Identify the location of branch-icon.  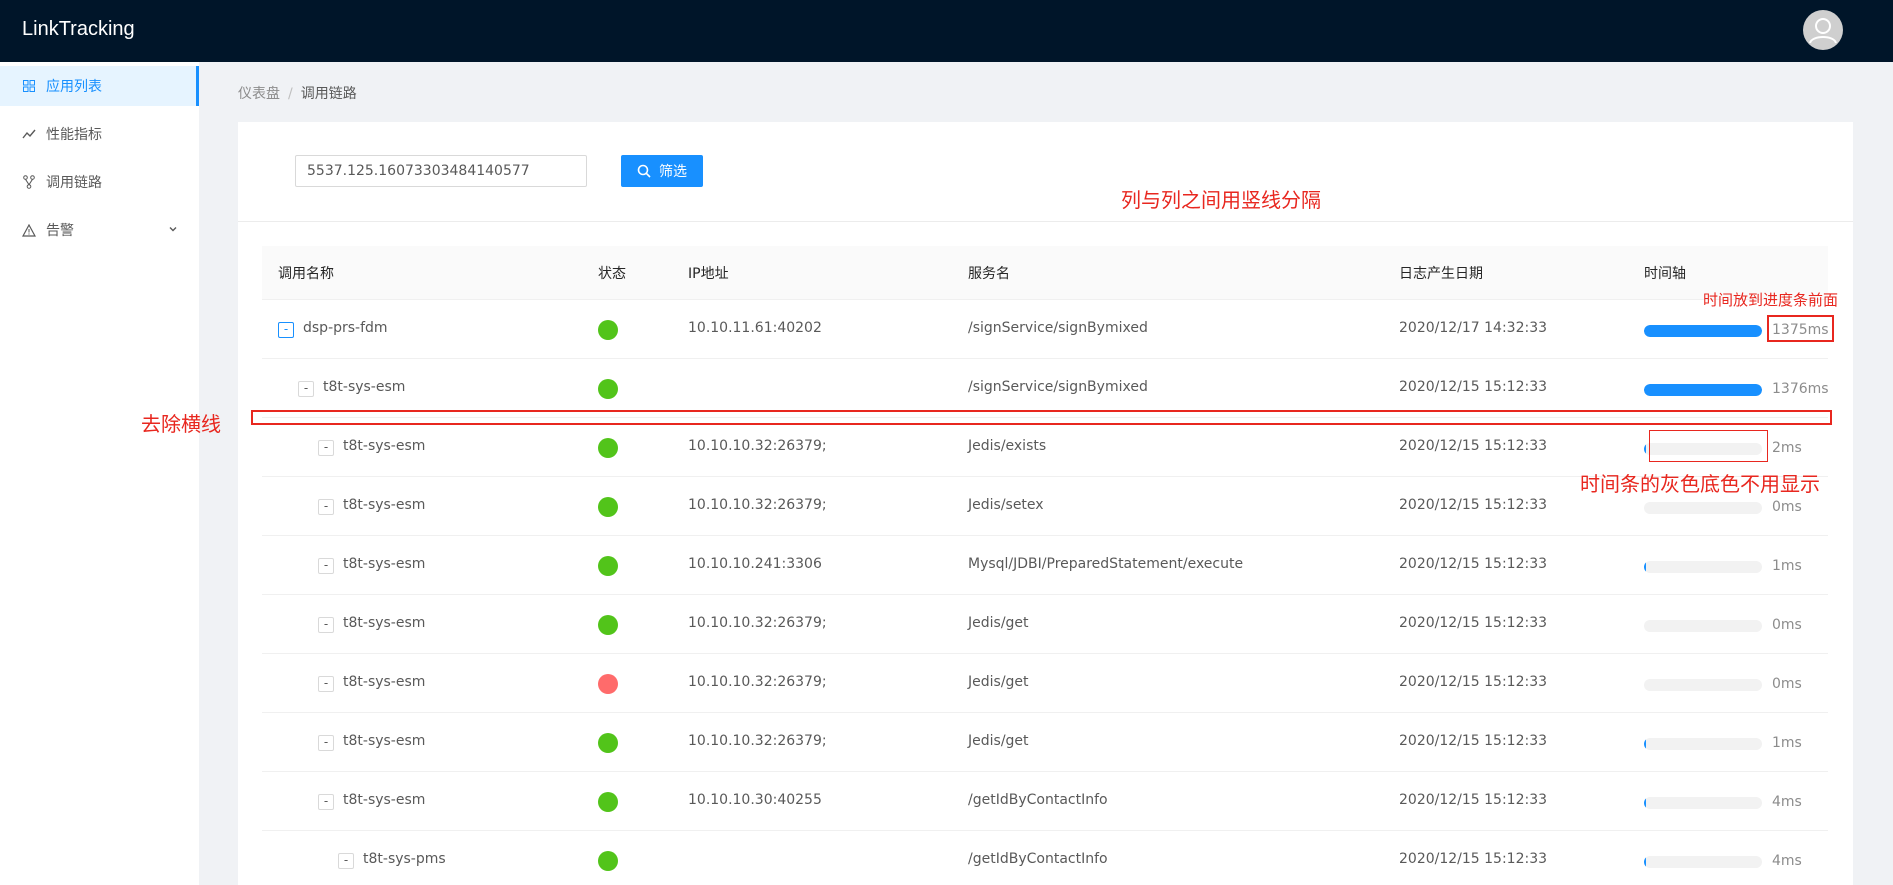
(29, 182).